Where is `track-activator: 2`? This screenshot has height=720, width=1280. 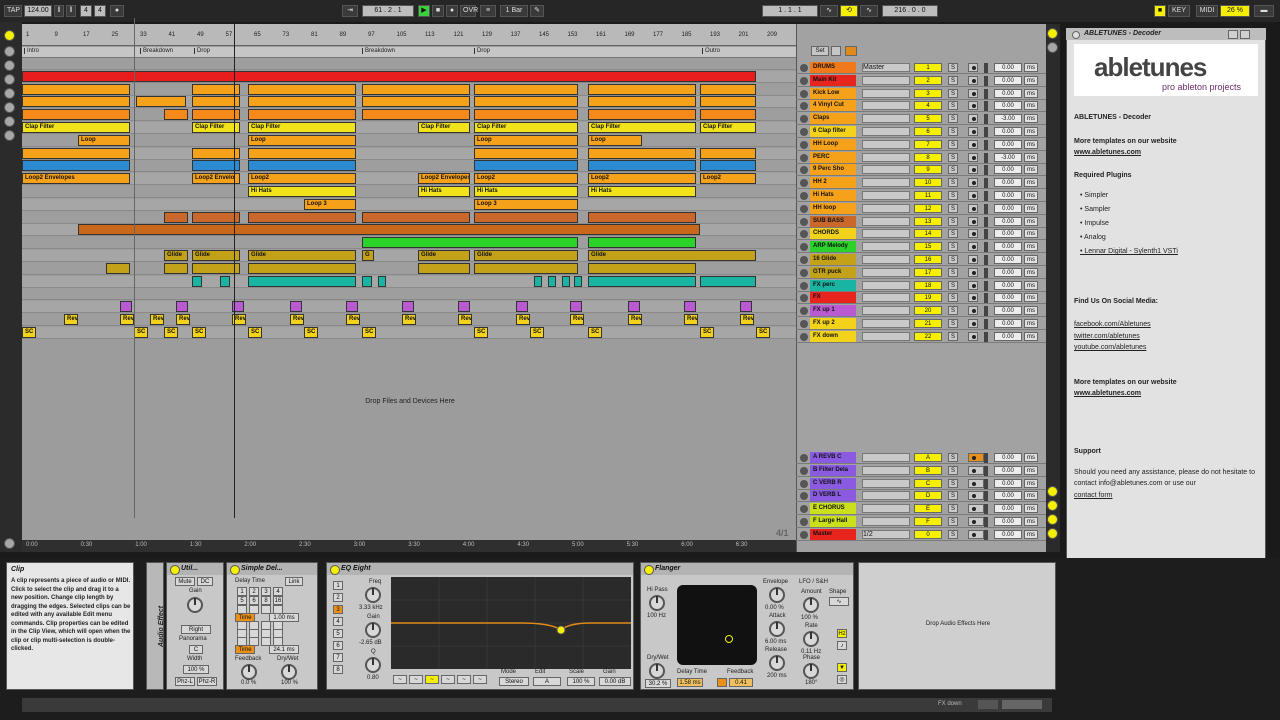 track-activator: 2 is located at coordinates (928, 80).